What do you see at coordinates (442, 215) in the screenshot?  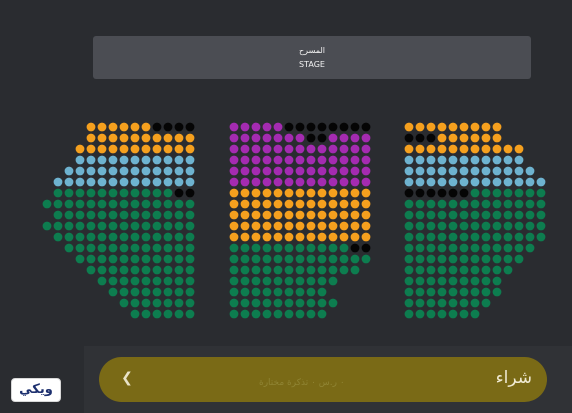 I see `seat-right-r9-s4` at bounding box center [442, 215].